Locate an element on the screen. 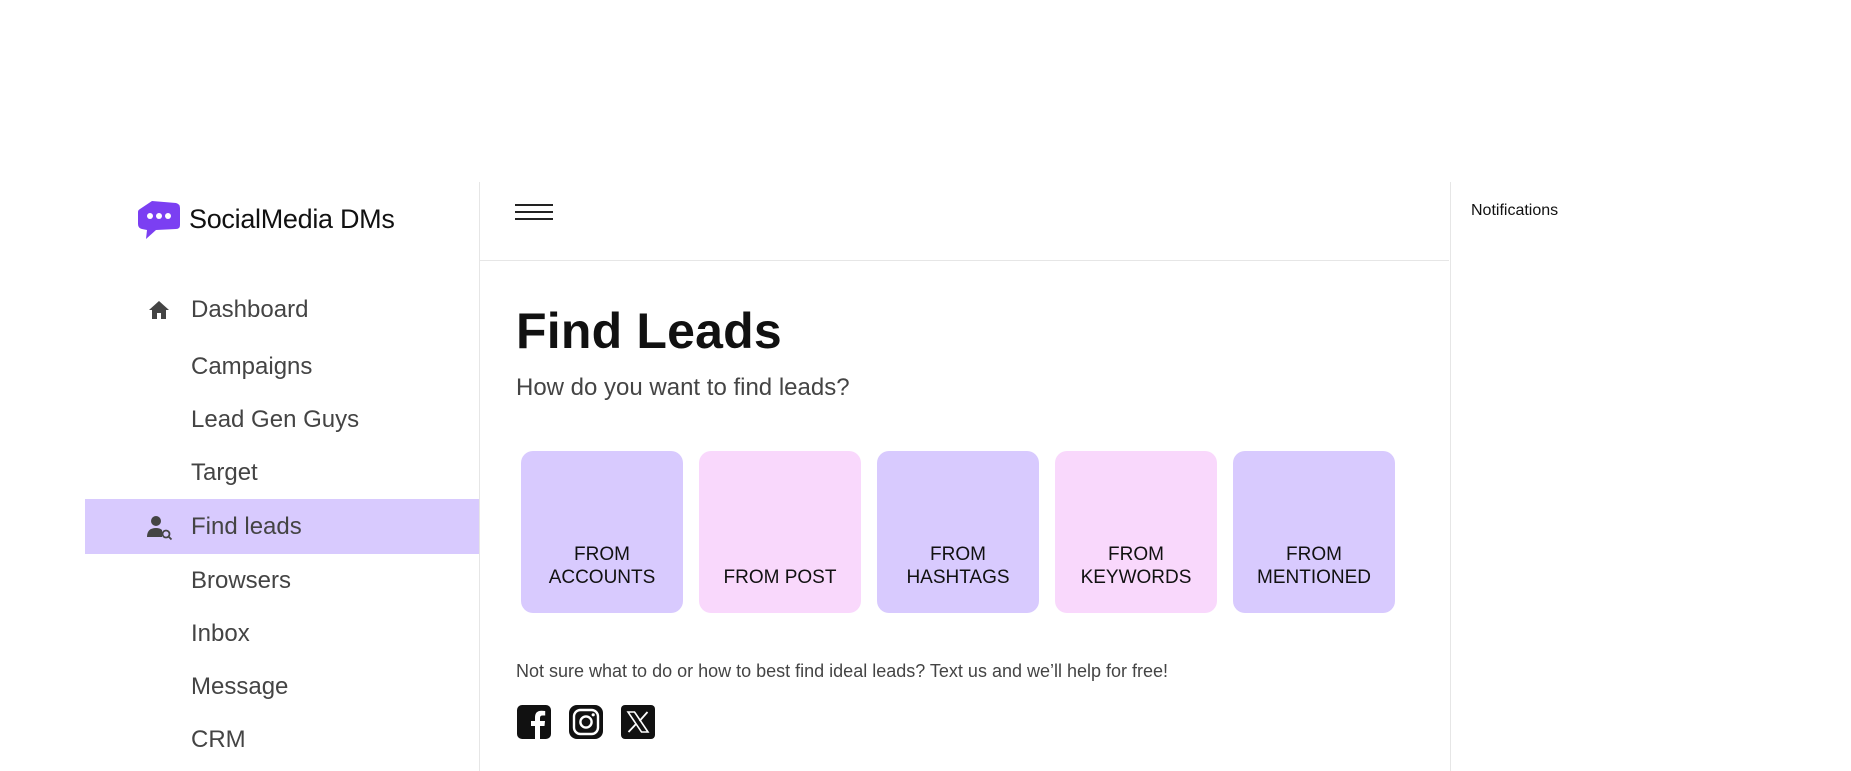 The width and height of the screenshot is (1851, 771). sidebar-item-label: Dashboard is located at coordinates (250, 309).